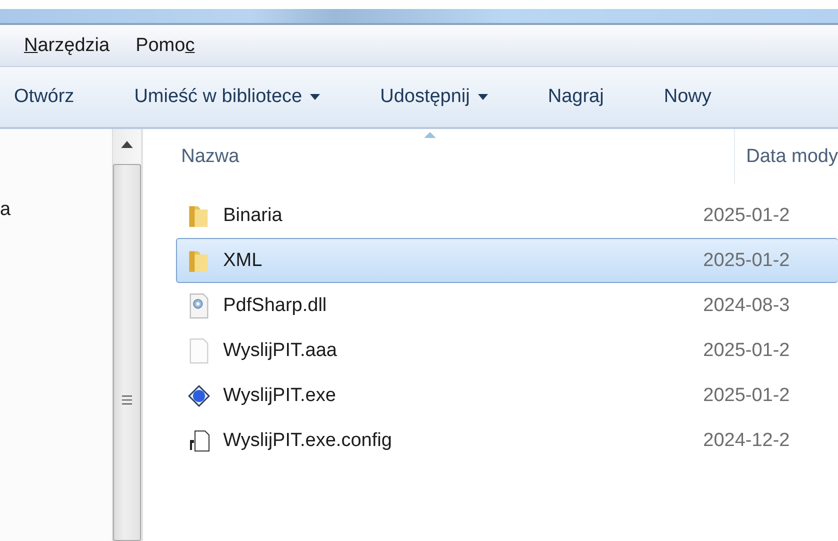  What do you see at coordinates (746, 441) in the screenshot?
I see `file-date: 2024-12-2` at bounding box center [746, 441].